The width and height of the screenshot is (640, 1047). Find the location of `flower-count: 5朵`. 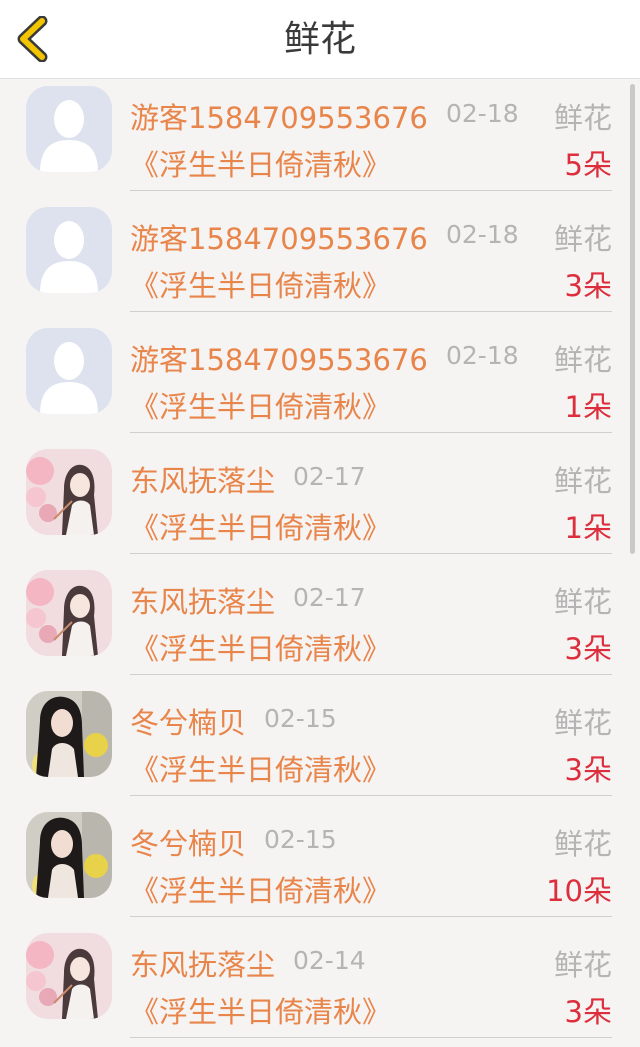

flower-count: 5朵 is located at coordinates (588, 165).